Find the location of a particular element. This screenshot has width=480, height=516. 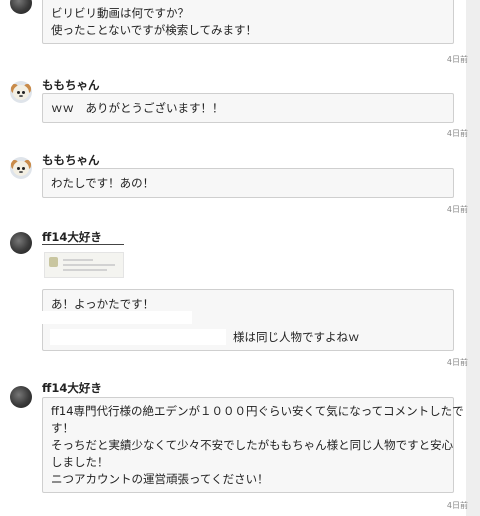

comment-text-line: ニつアカウントの運営頑張ってください！ is located at coordinates (160, 479).